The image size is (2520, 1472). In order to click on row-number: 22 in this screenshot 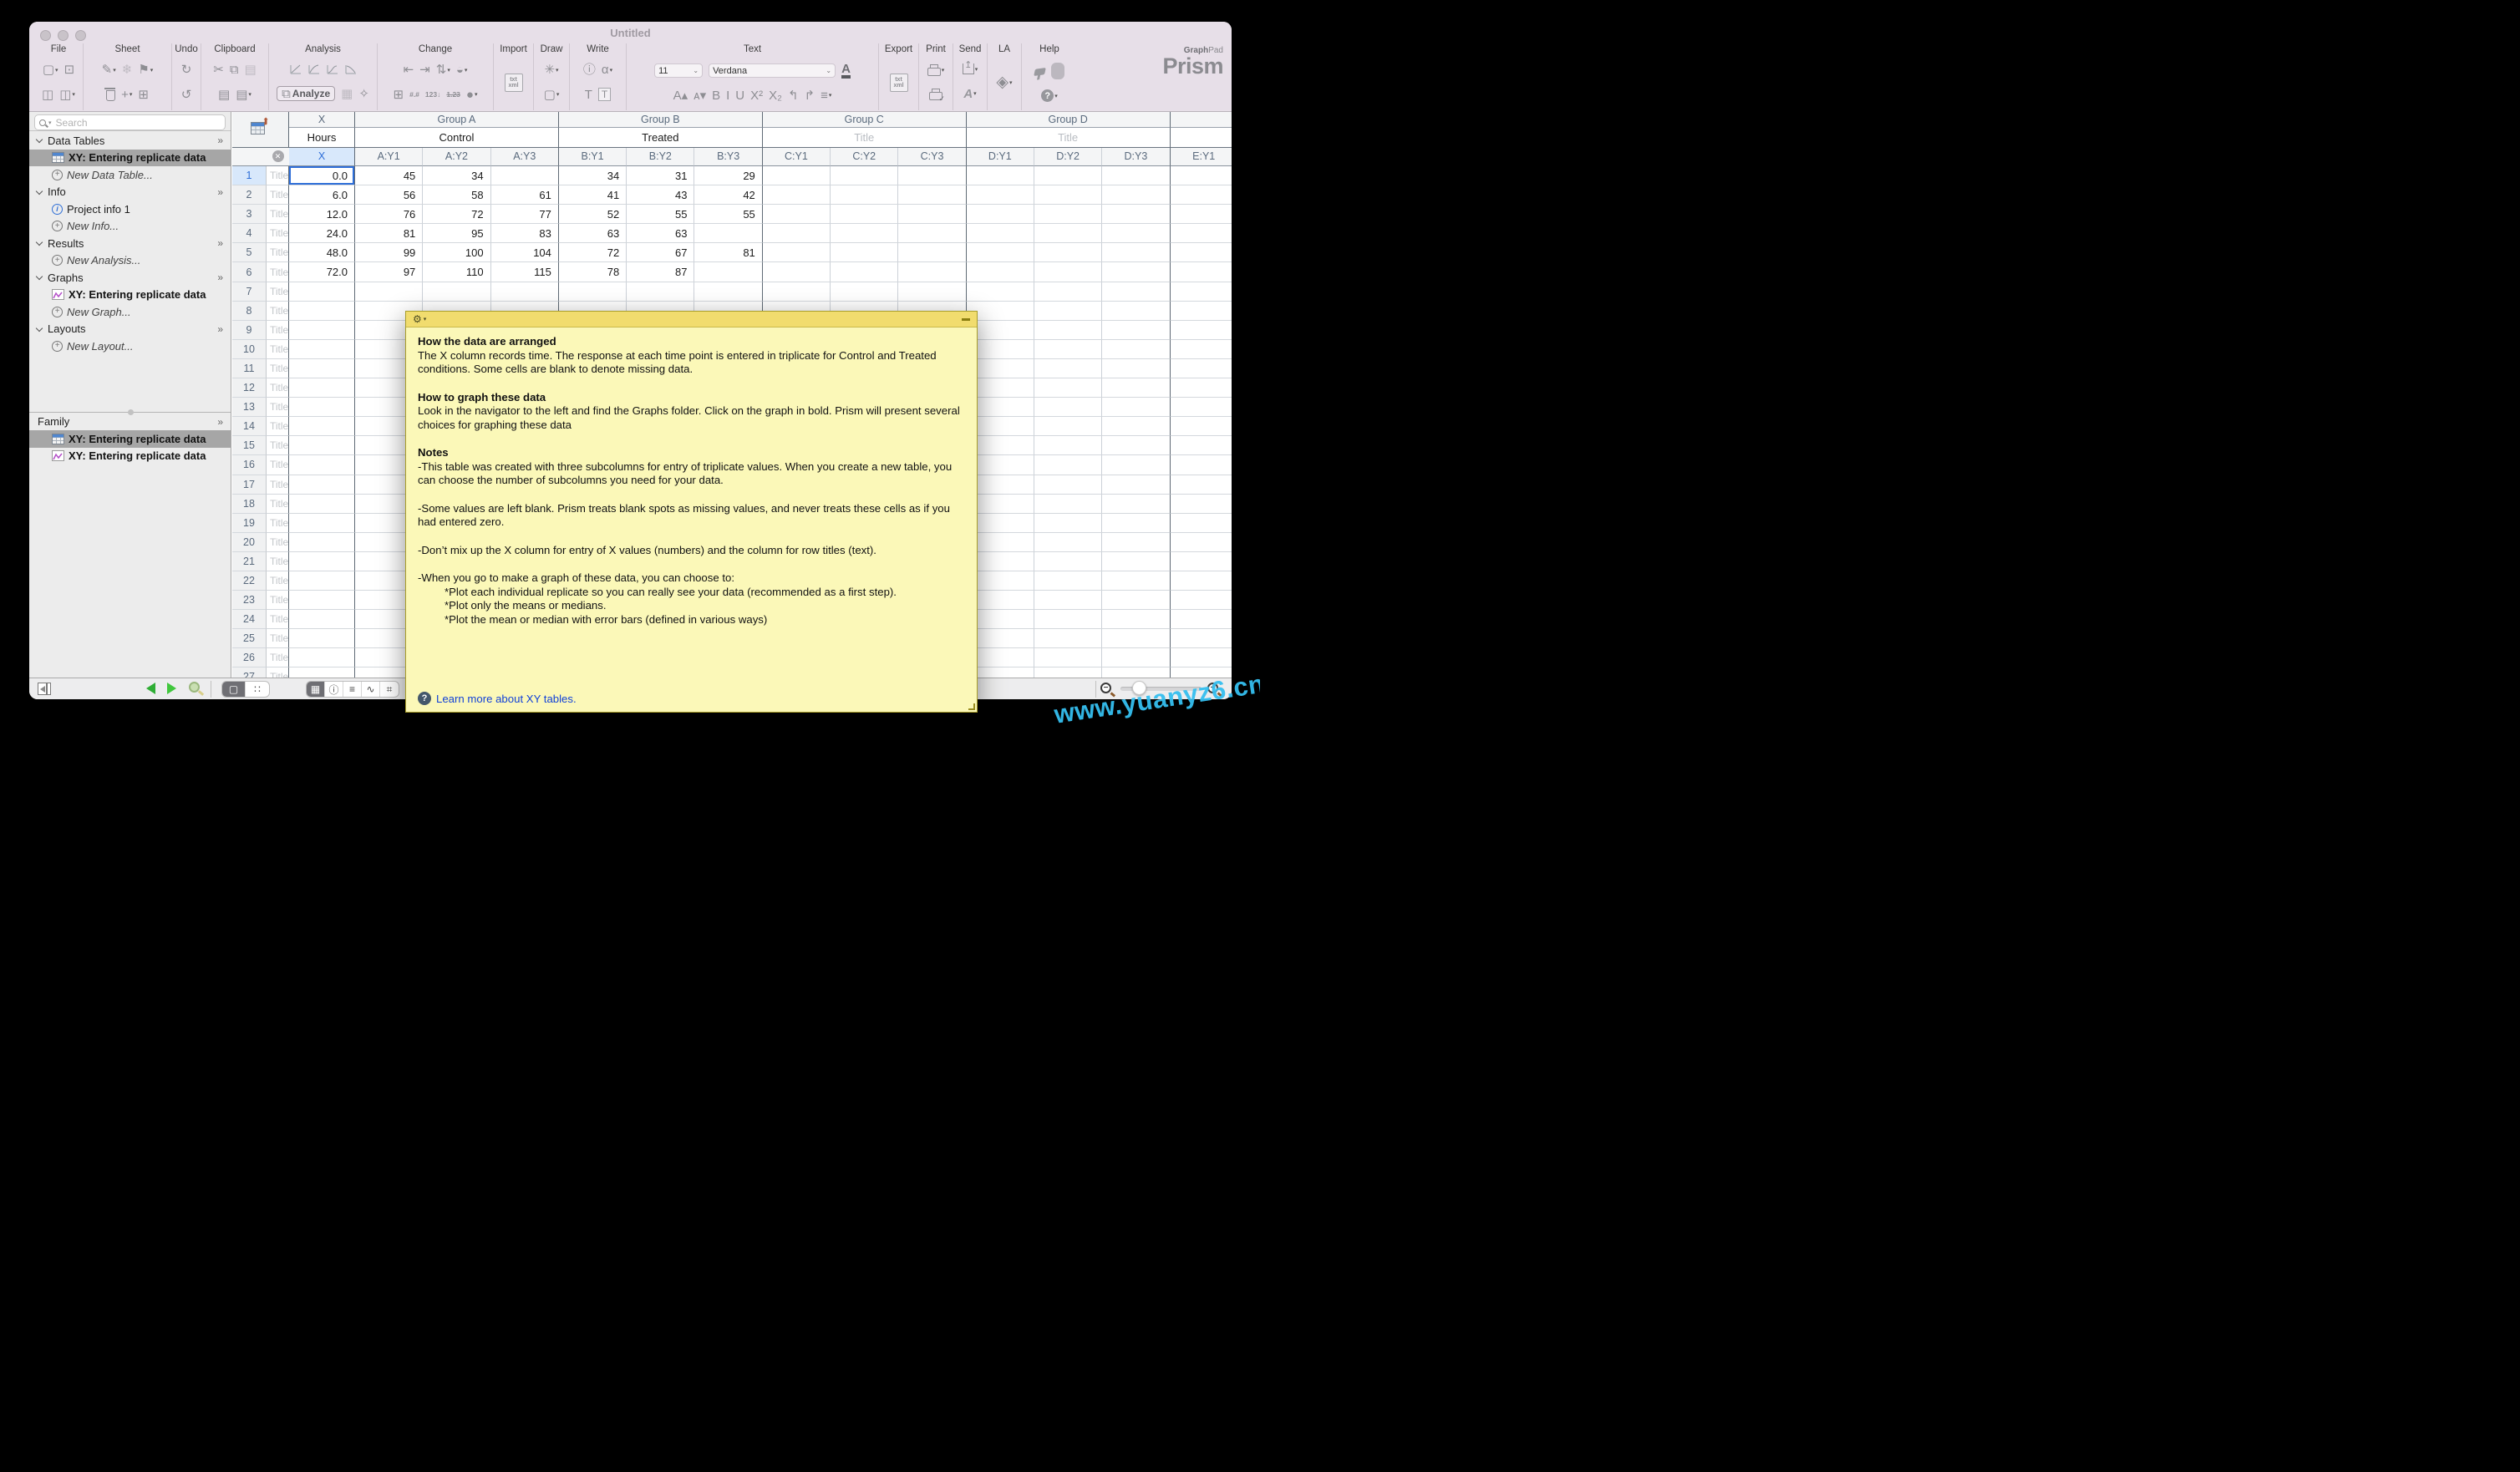, I will do `click(249, 581)`.